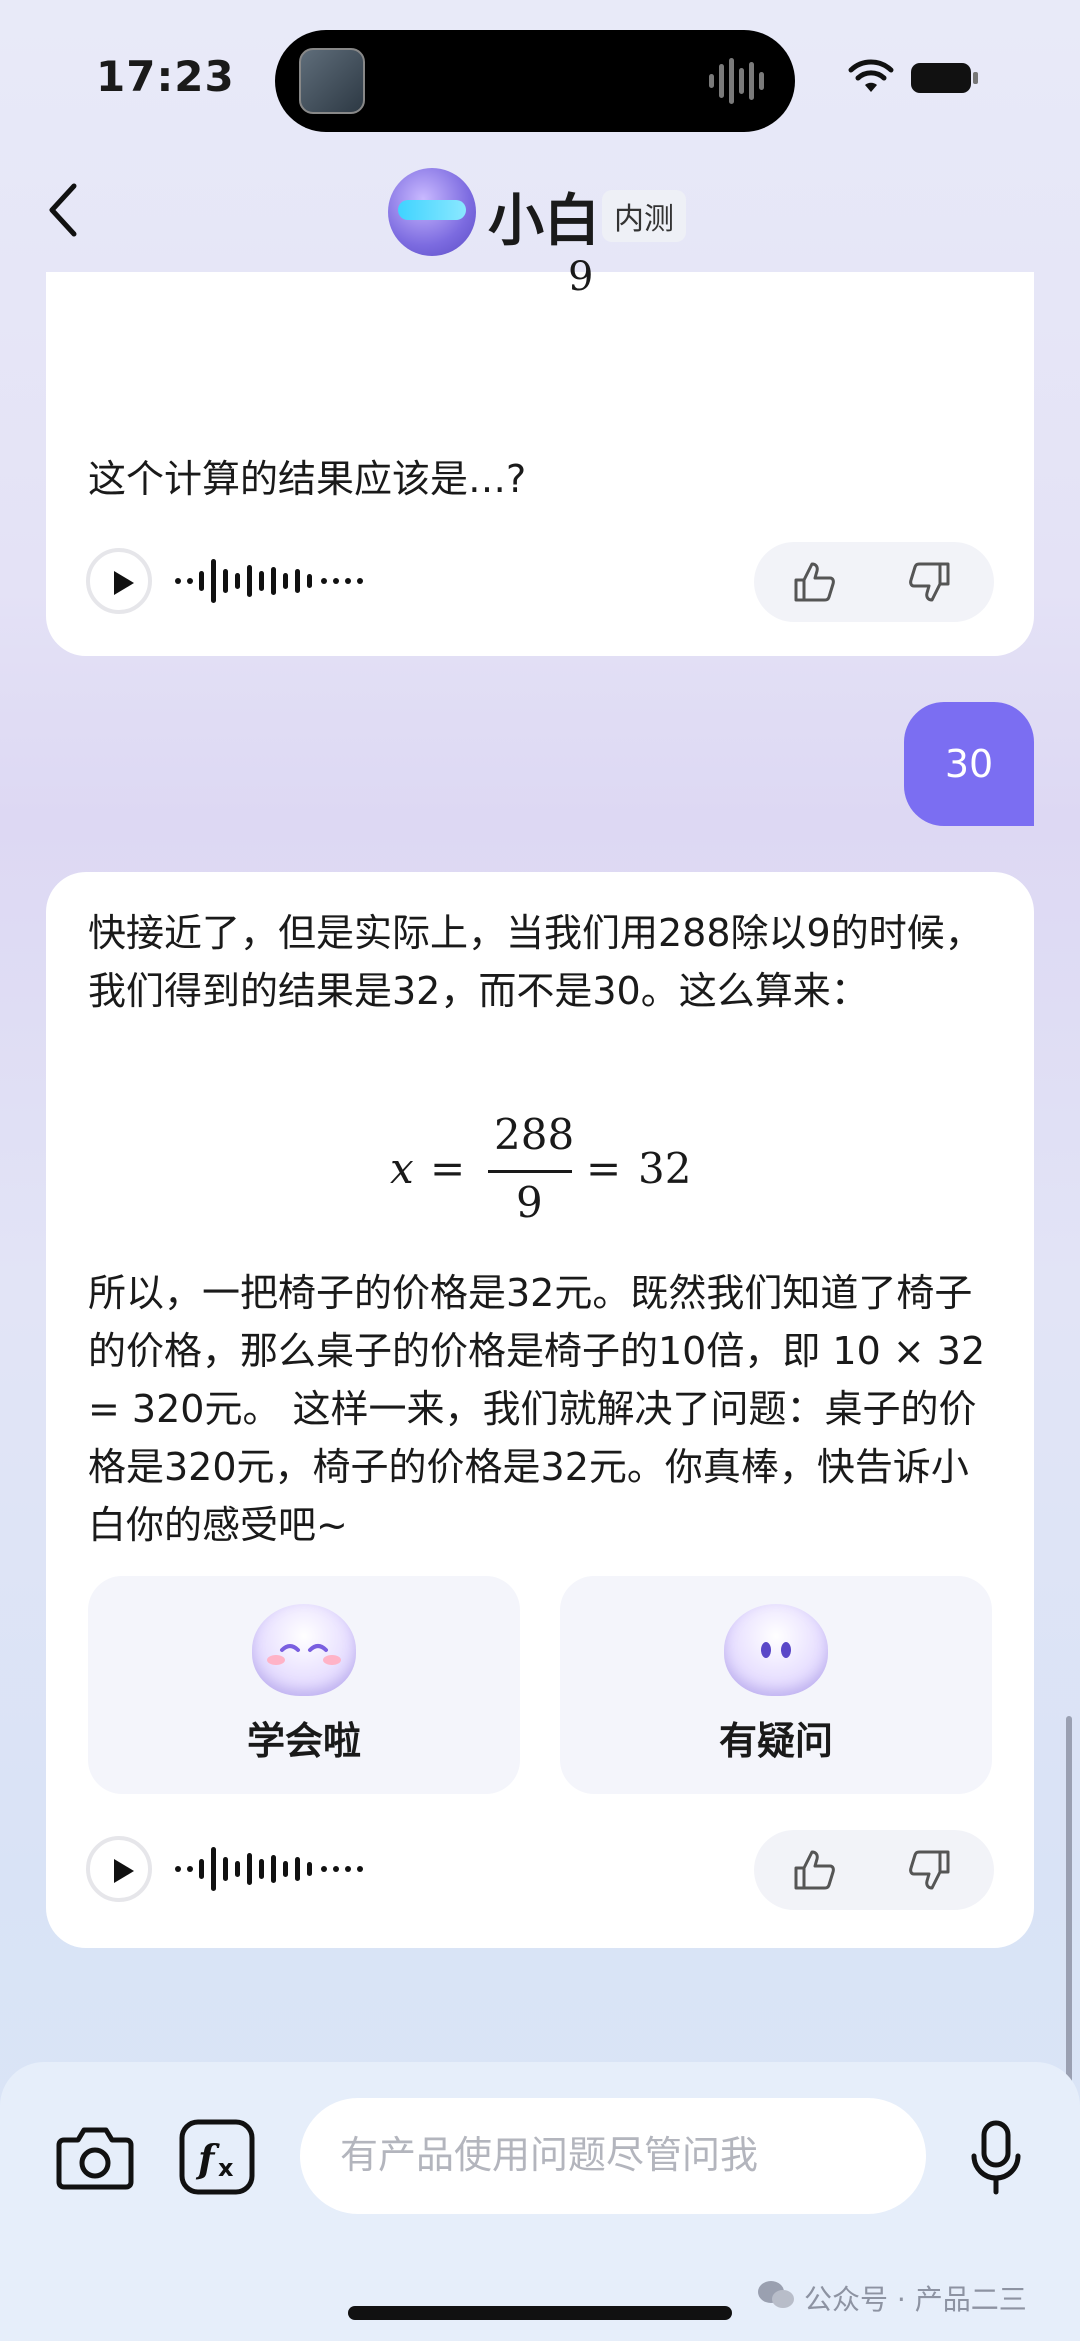  I want to click on wifi-icon, so click(871, 75).